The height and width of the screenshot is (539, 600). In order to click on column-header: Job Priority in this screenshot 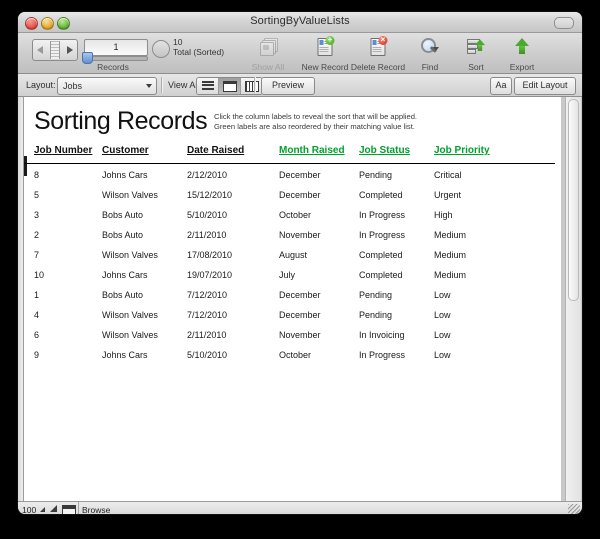, I will do `click(462, 150)`.